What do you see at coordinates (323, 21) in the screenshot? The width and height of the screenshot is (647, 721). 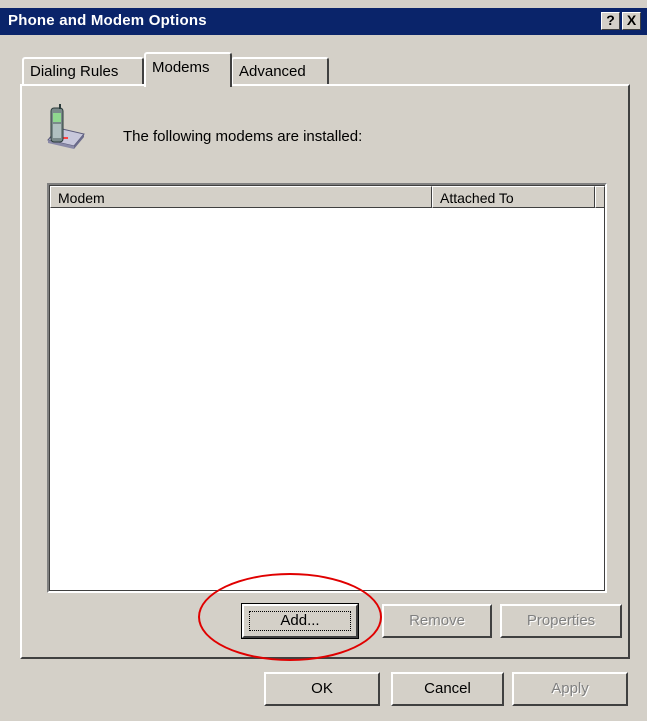 I see `title-bar: Phone and Modem Options ? X` at bounding box center [323, 21].